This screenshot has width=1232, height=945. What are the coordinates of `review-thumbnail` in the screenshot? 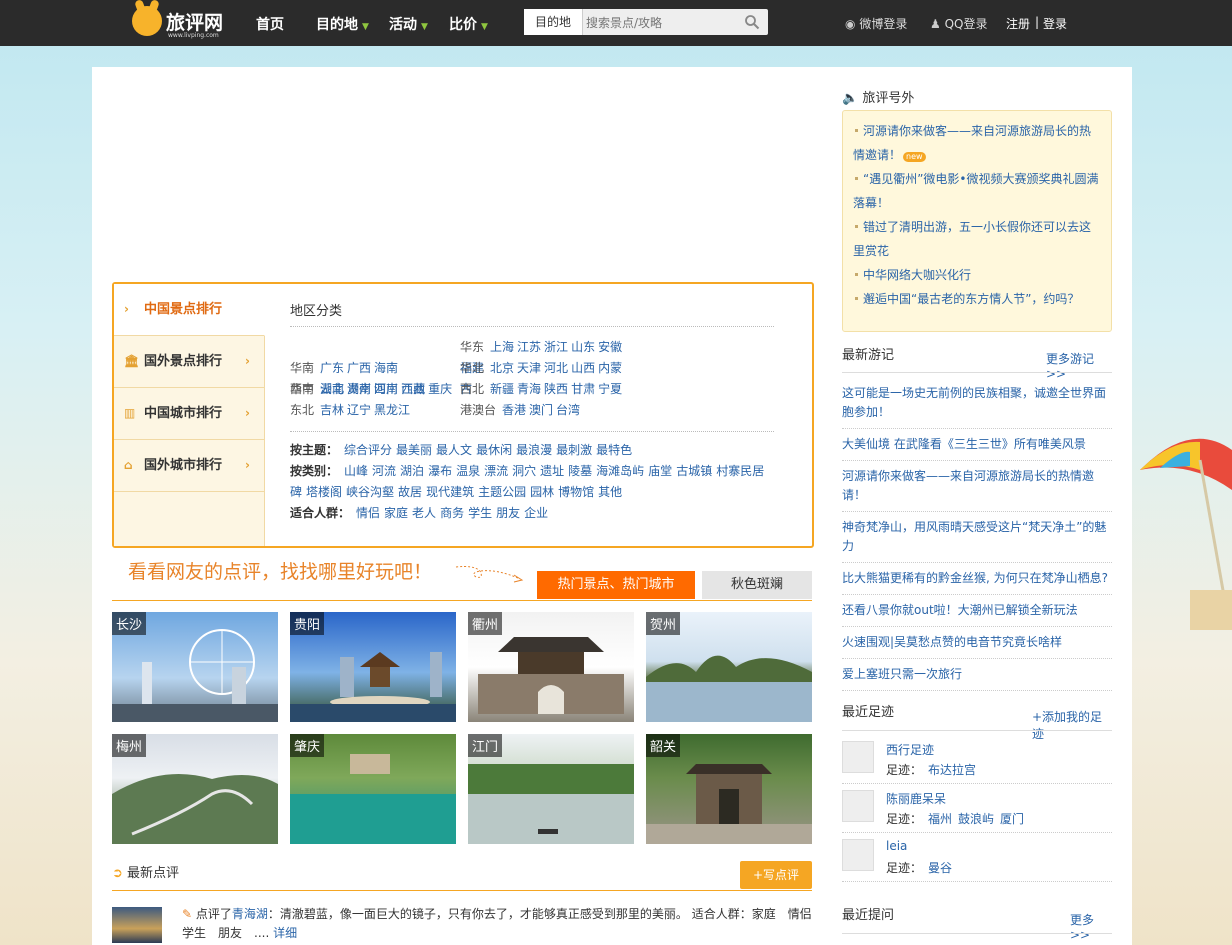 It's located at (137, 925).